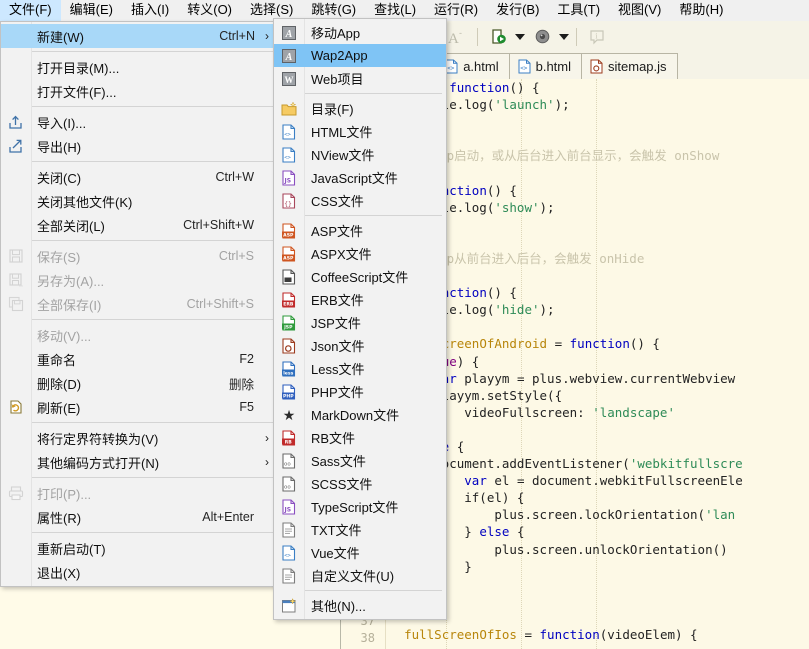  I want to click on file-menu-item: 重新启动(T), so click(139, 548).